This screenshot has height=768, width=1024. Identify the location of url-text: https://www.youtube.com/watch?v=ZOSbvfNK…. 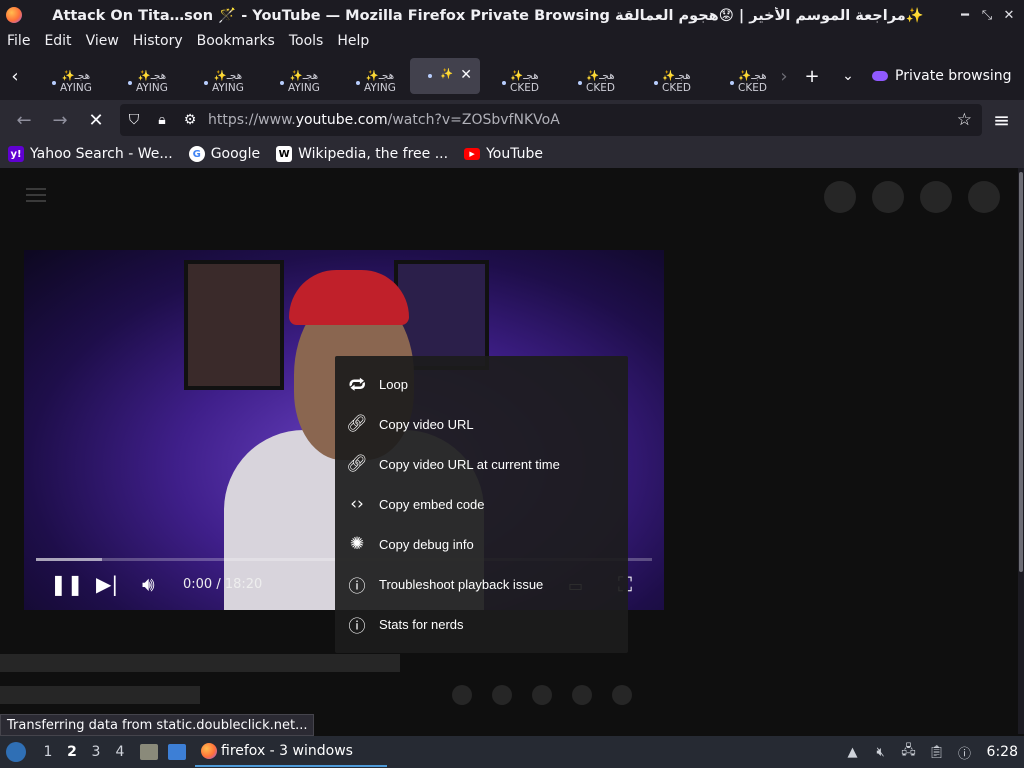
(384, 120).